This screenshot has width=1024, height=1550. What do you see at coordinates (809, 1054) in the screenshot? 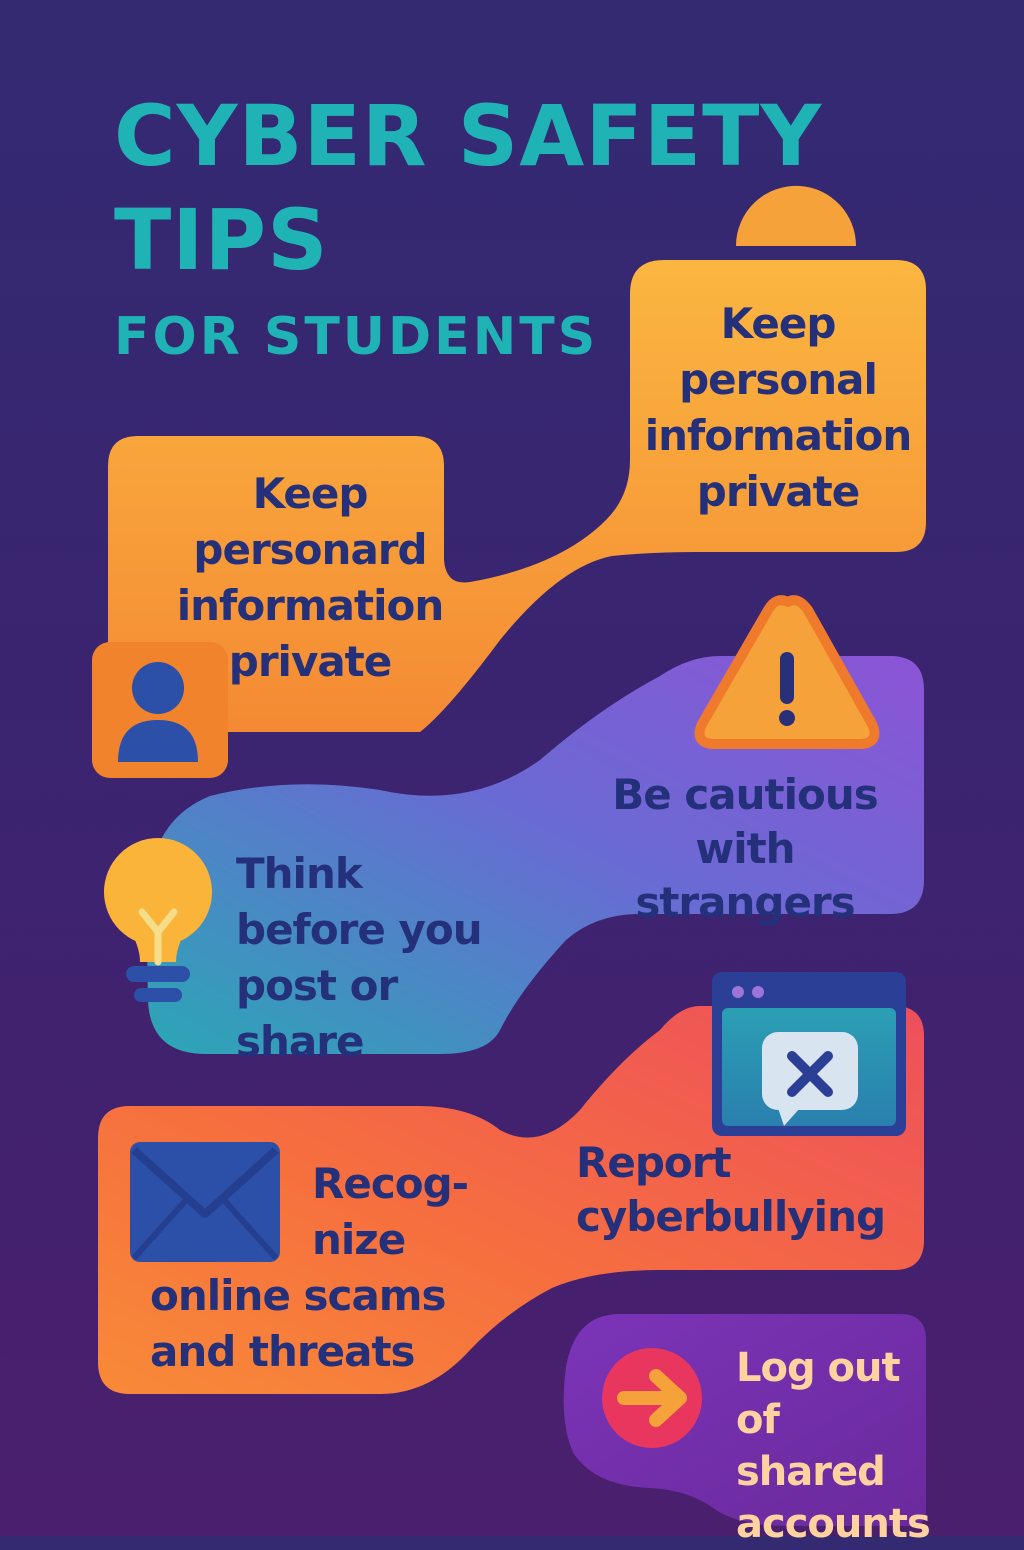
I see `report-window-icon` at bounding box center [809, 1054].